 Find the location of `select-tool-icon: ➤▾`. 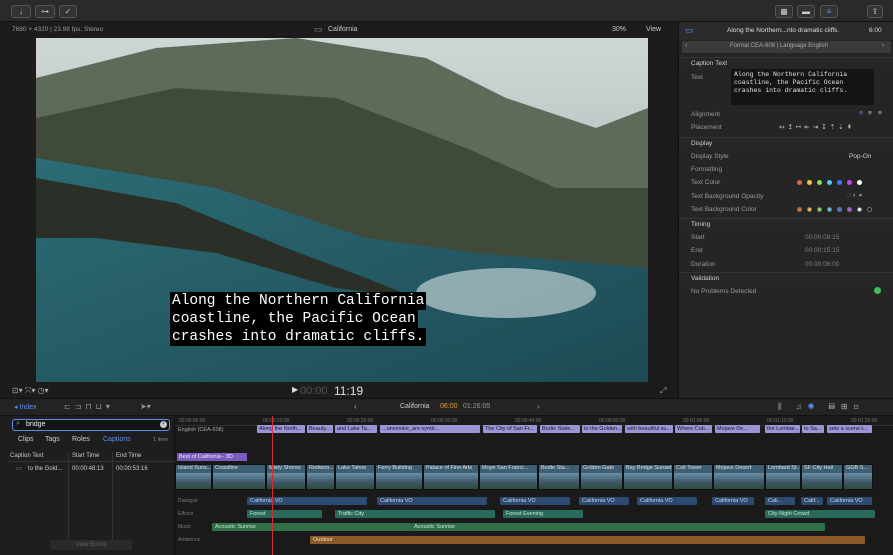

select-tool-icon: ➤▾ is located at coordinates (145, 406).